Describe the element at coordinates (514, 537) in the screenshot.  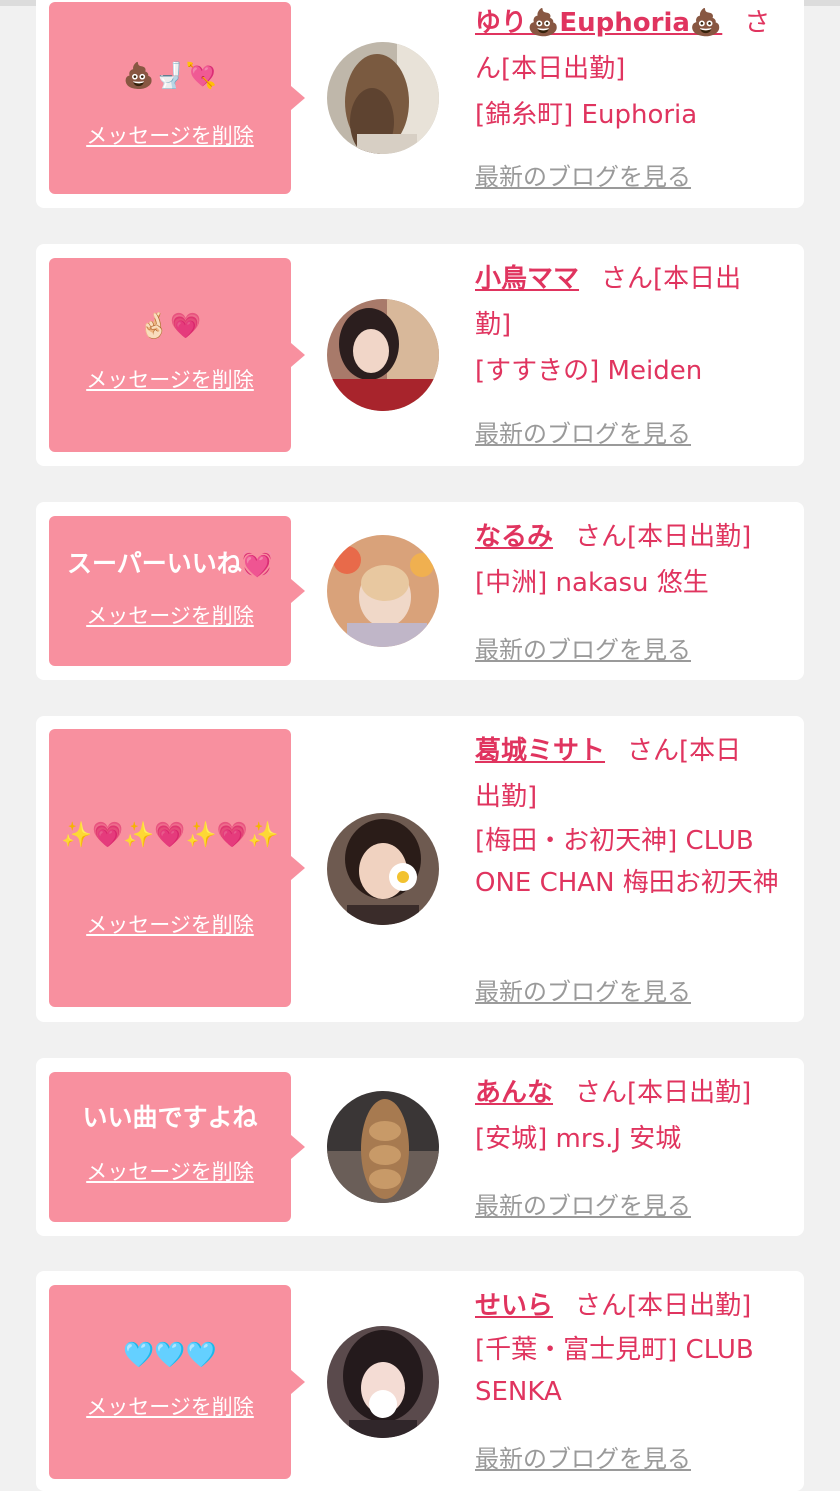
I see `cast-name-link: なるみ` at that location.